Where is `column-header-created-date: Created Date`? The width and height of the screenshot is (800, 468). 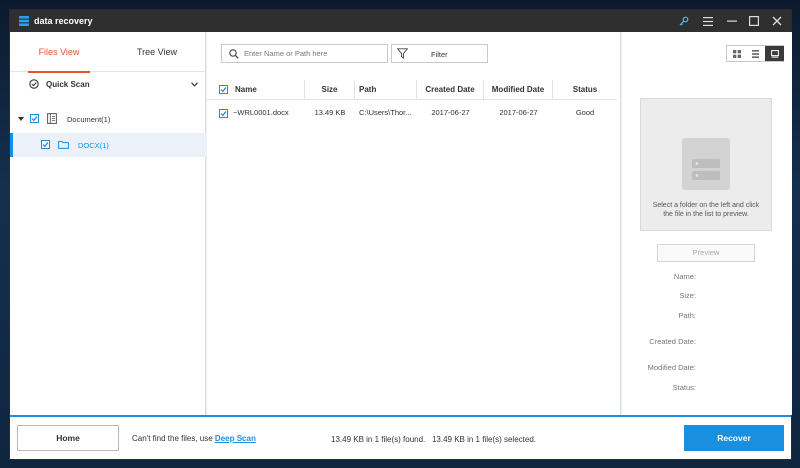 column-header-created-date: Created Date is located at coordinates (450, 90).